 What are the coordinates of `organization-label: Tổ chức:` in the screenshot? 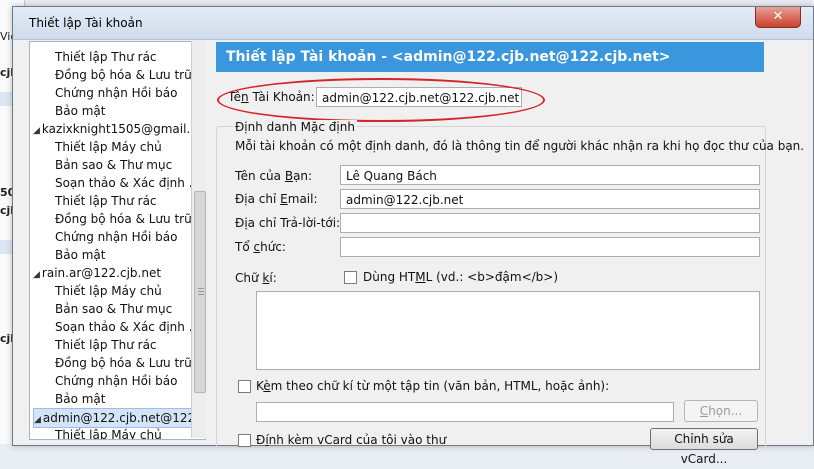 It's located at (260, 247).